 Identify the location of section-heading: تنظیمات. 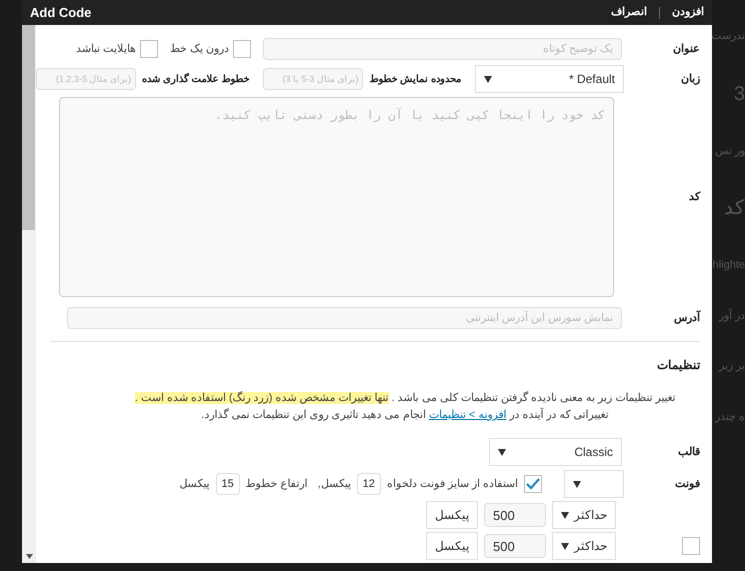
(678, 365).